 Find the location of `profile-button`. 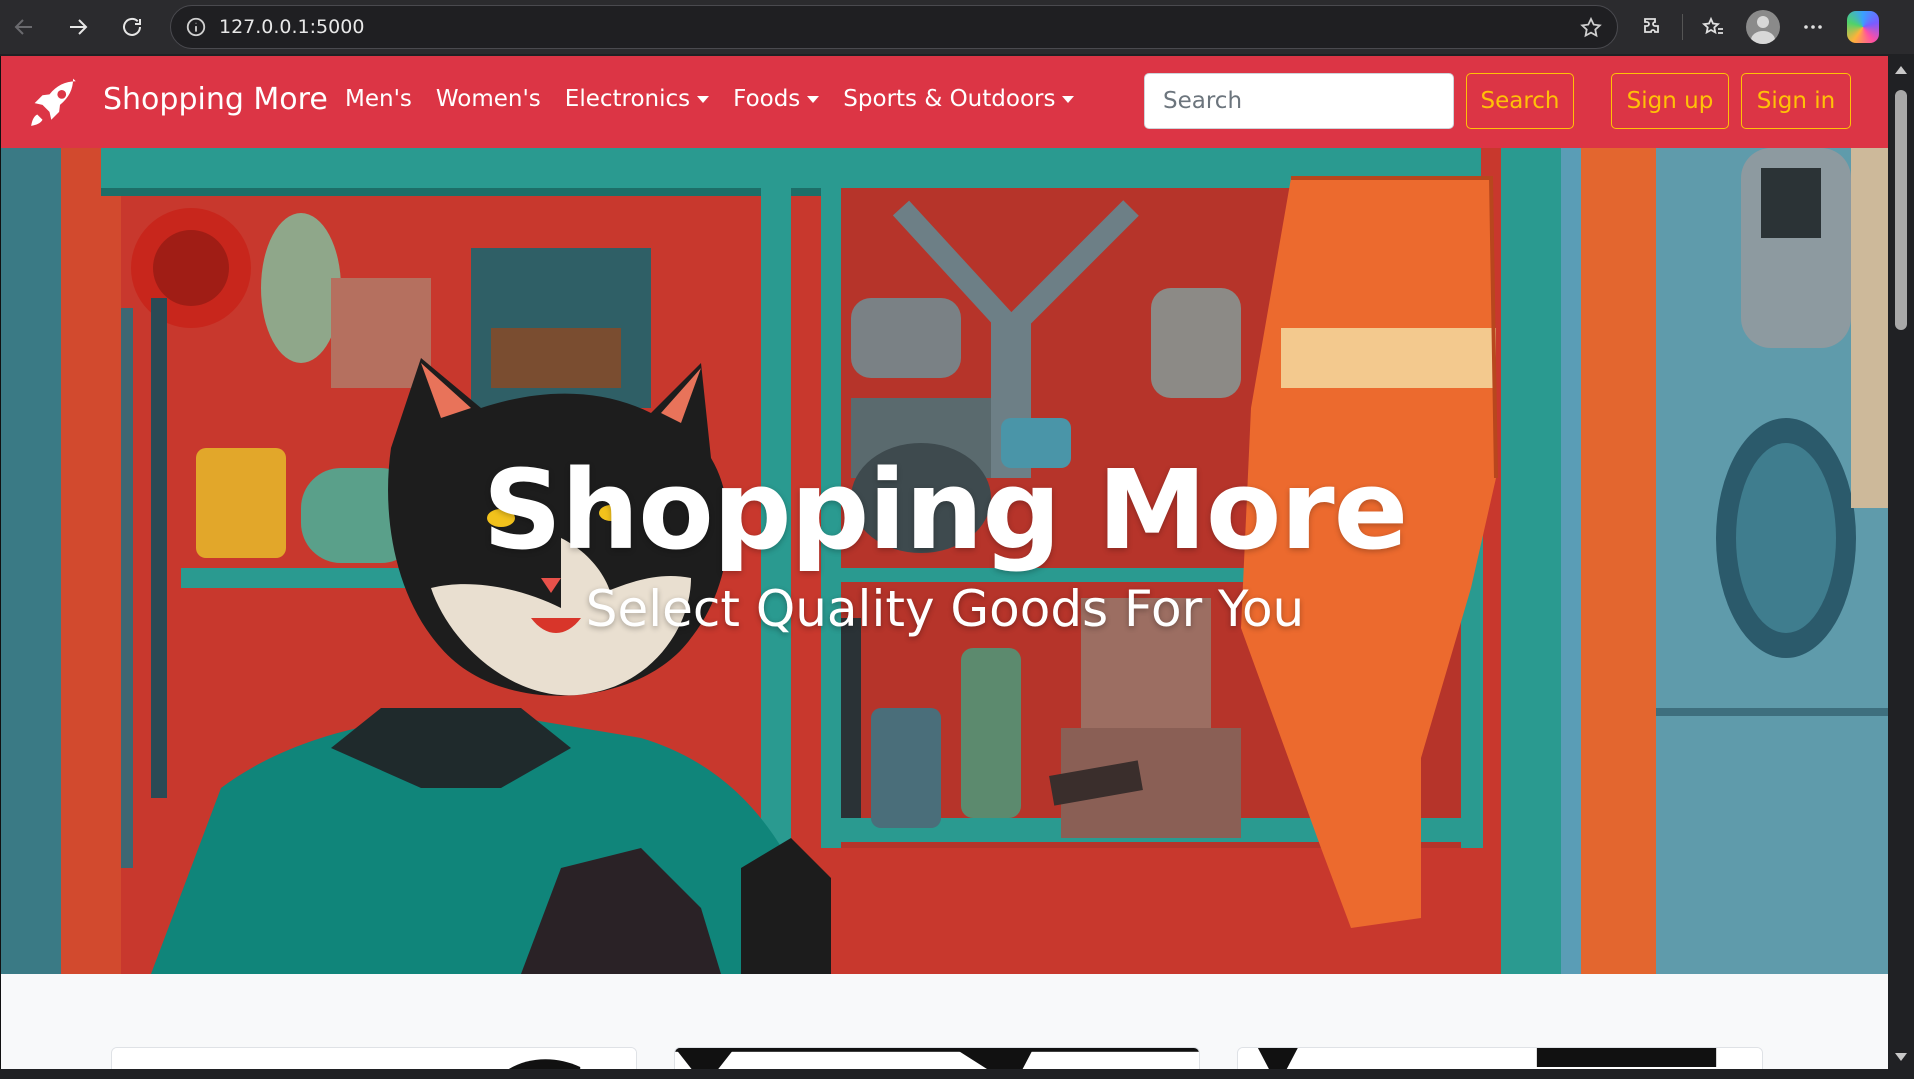

profile-button is located at coordinates (1763, 27).